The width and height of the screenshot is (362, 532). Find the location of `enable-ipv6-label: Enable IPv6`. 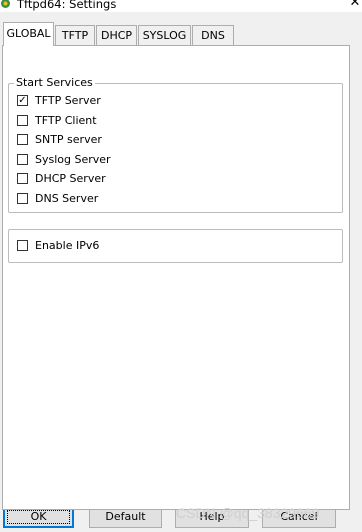

enable-ipv6-label: Enable IPv6 is located at coordinates (67, 245).